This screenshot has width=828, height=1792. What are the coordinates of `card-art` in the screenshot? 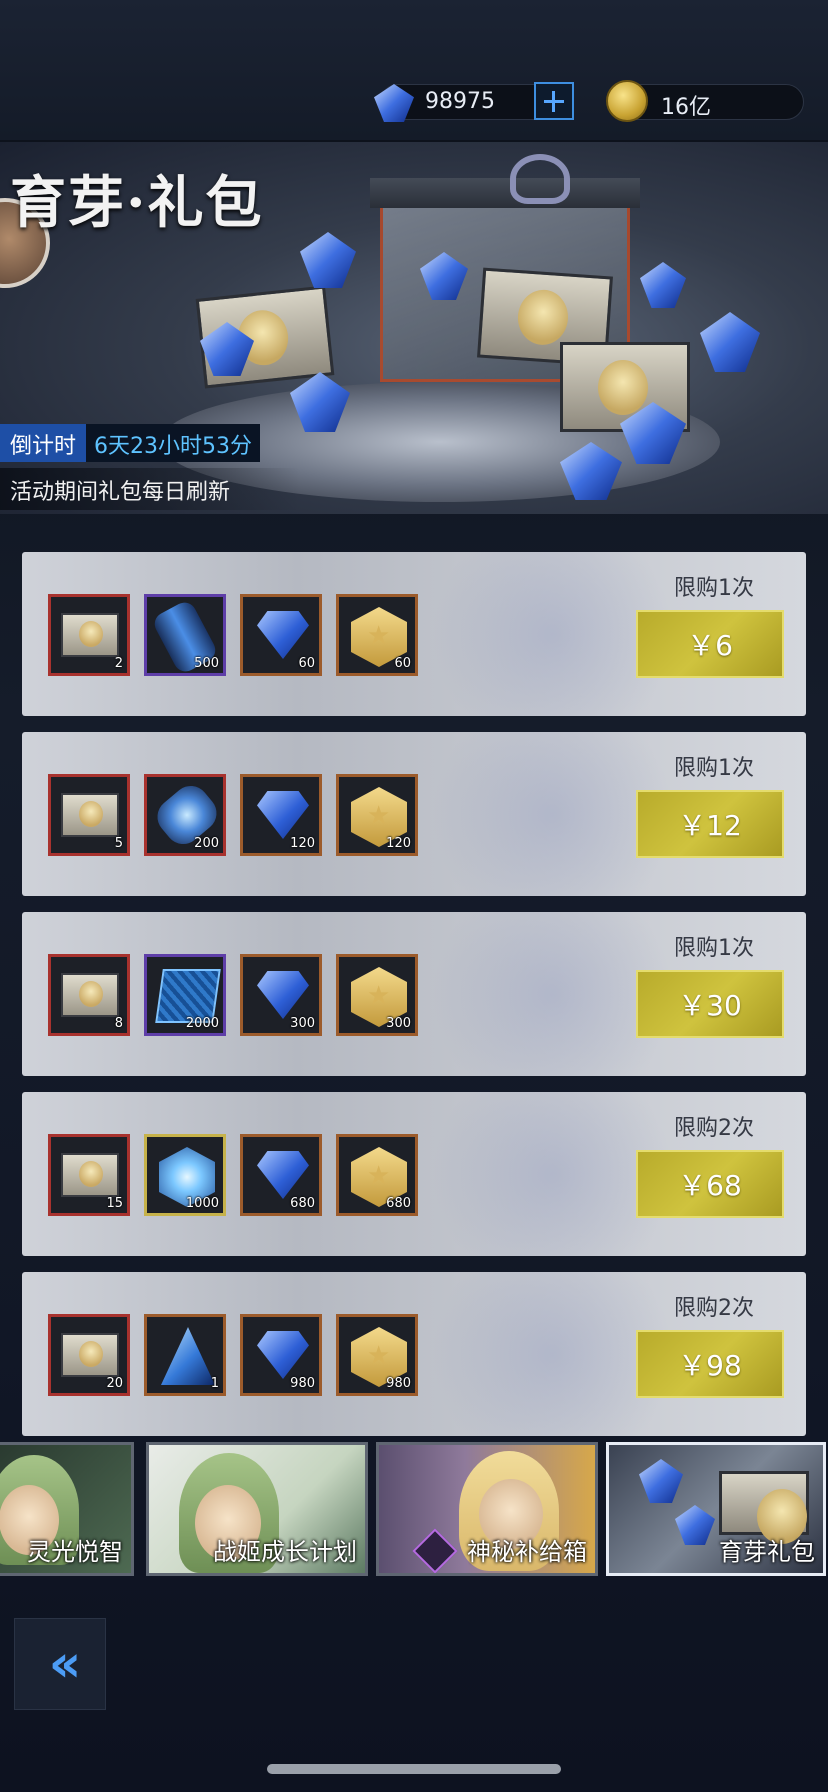 It's located at (764, 1507).